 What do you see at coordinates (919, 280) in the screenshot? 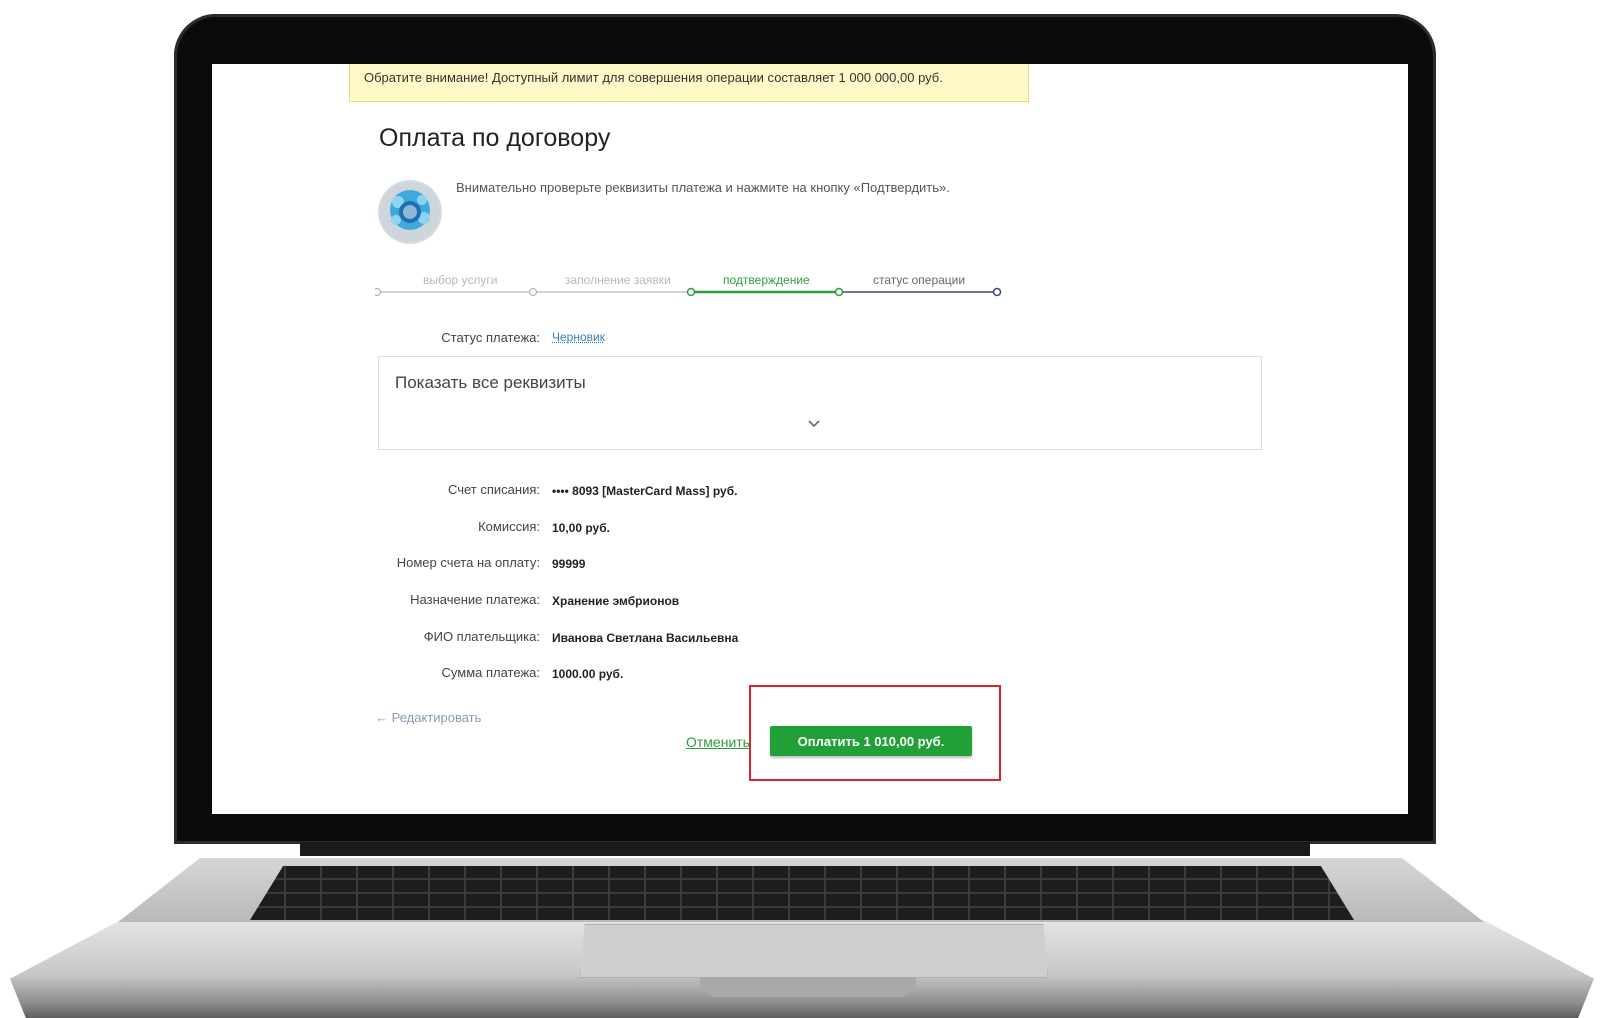
I see `step-label-4: статус операции` at bounding box center [919, 280].